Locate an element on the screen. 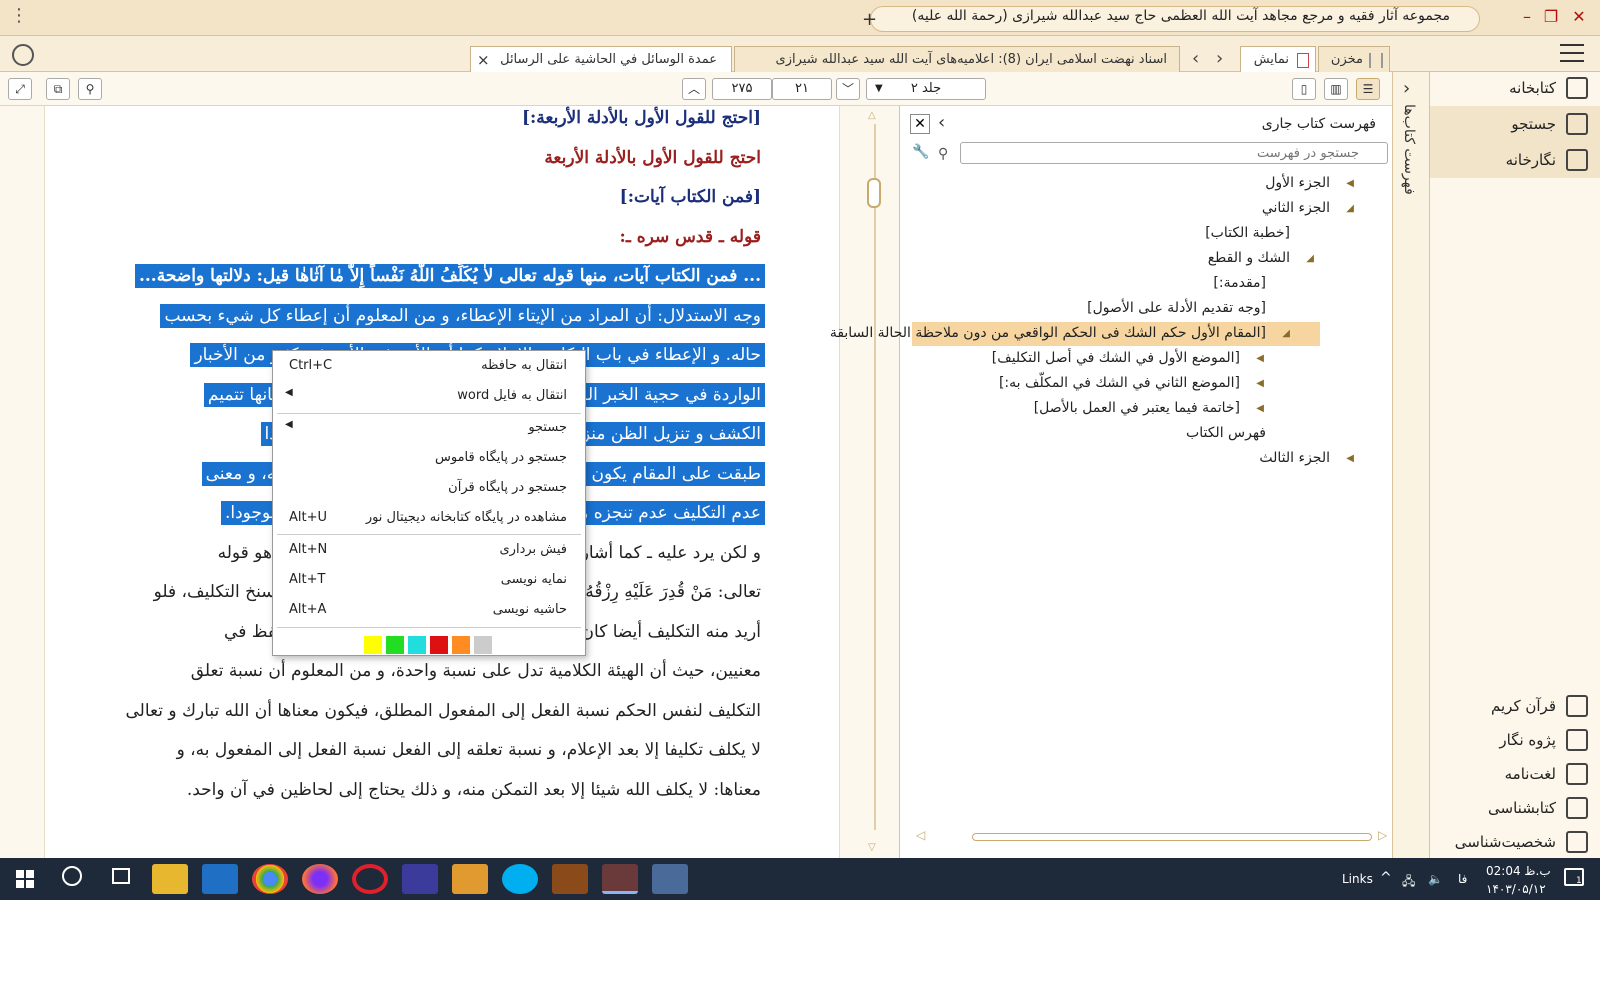 The height and width of the screenshot is (1000, 1600). wrench-icon: 🔧 is located at coordinates (922, 154).